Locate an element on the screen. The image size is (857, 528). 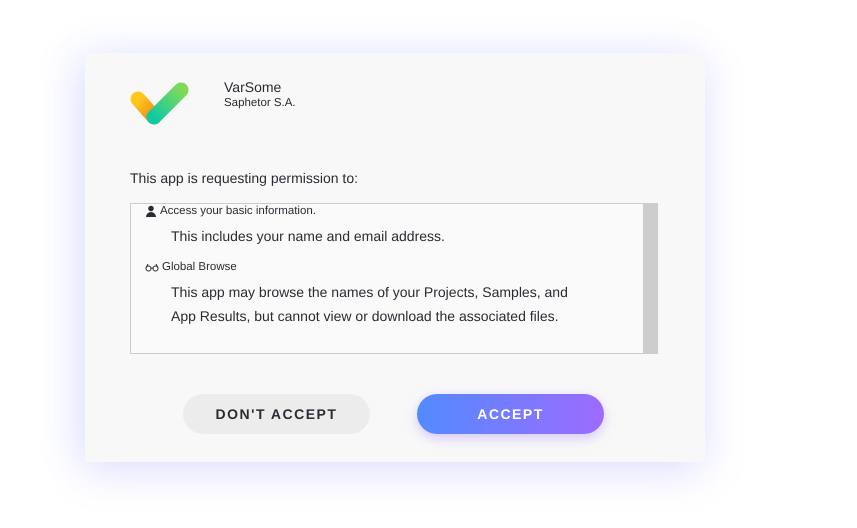
request-text: This app is requesting permission to: is located at coordinates (244, 178).